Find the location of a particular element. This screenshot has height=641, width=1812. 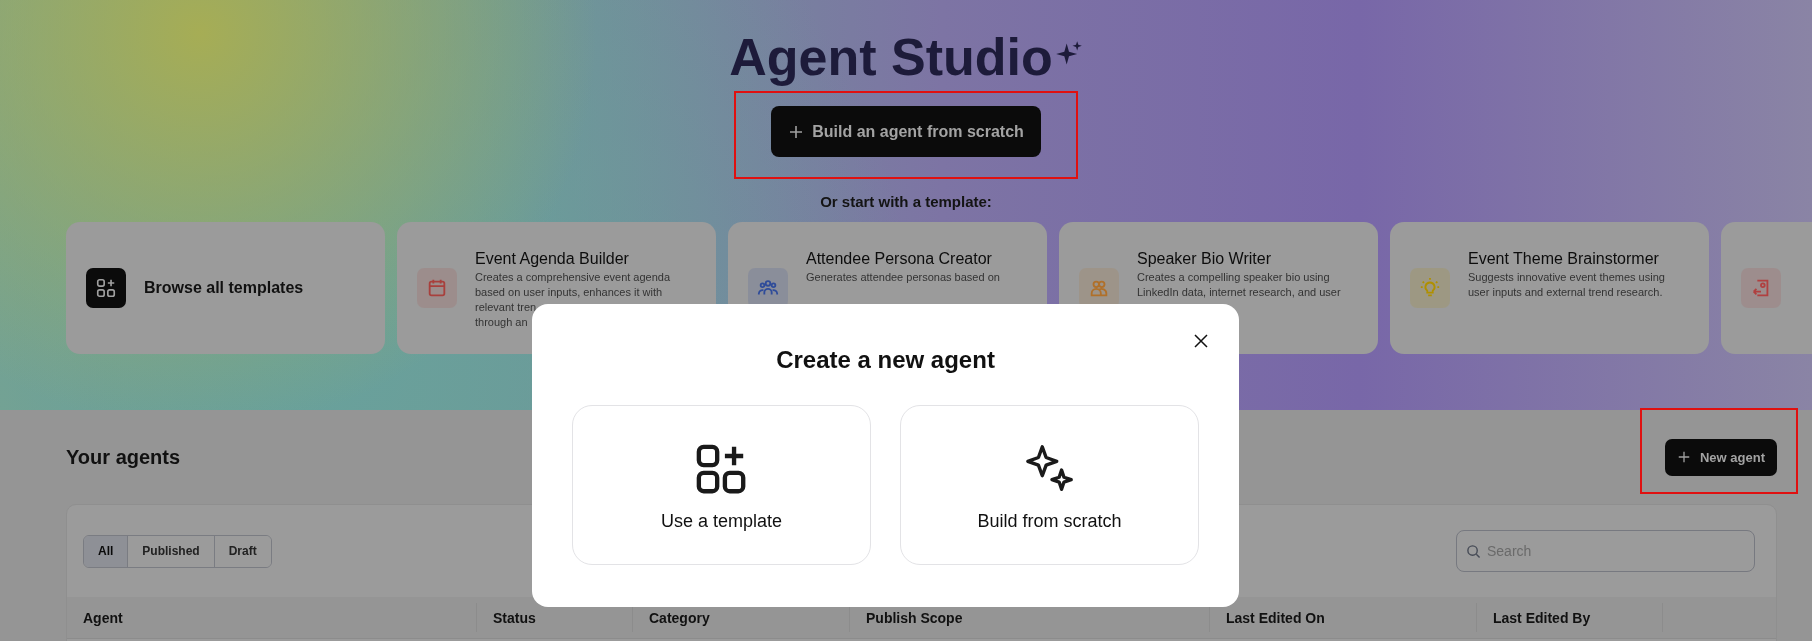

option-card: Build from scratch is located at coordinates (1049, 485).